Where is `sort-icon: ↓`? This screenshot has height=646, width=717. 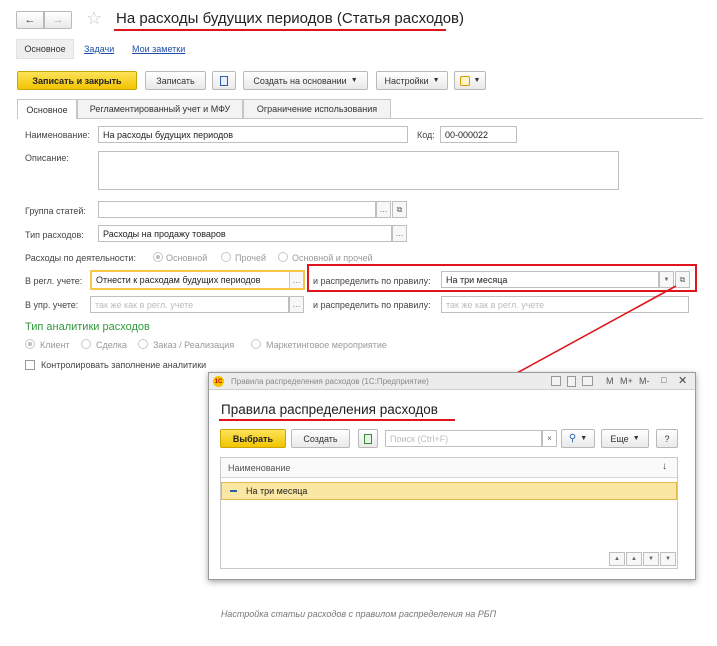 sort-icon: ↓ is located at coordinates (664, 466).